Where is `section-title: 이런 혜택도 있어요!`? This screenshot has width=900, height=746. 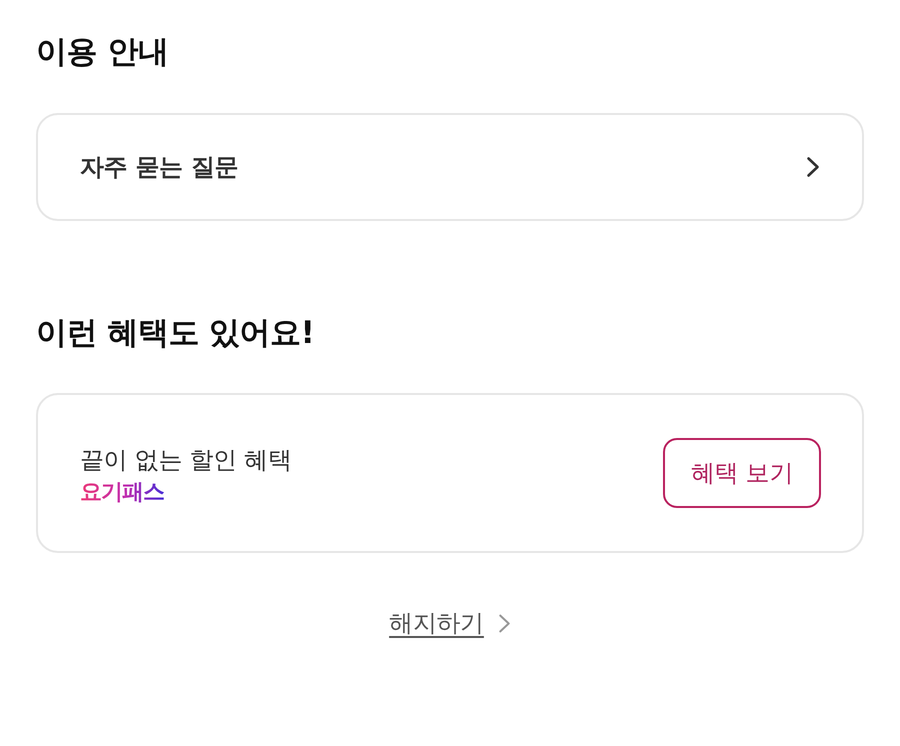 section-title: 이런 혜택도 있어요! is located at coordinates (176, 333).